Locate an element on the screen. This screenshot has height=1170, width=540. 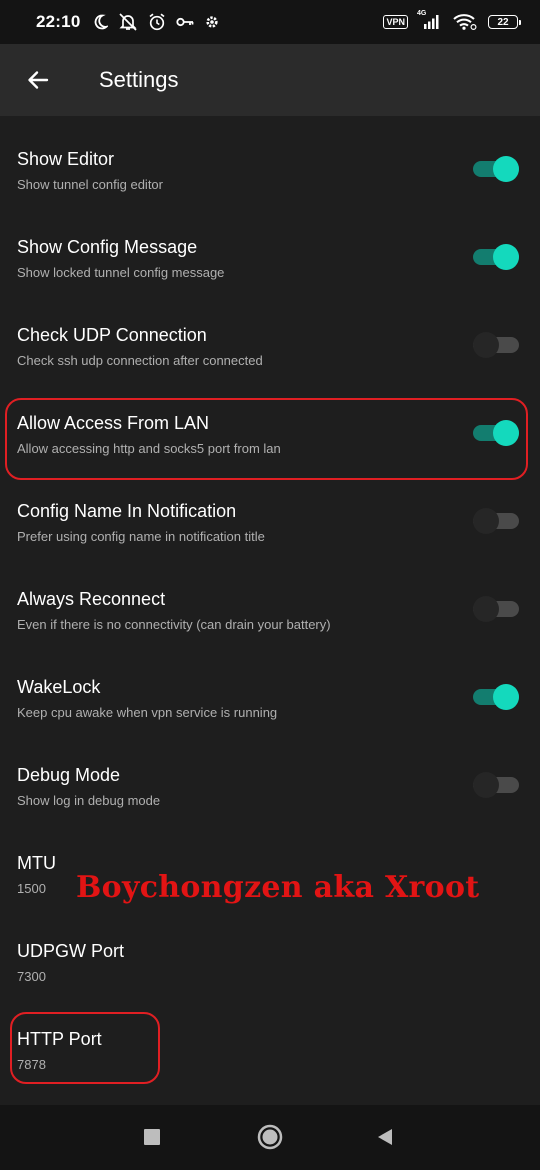
show-editor-toggle is located at coordinates (496, 169).